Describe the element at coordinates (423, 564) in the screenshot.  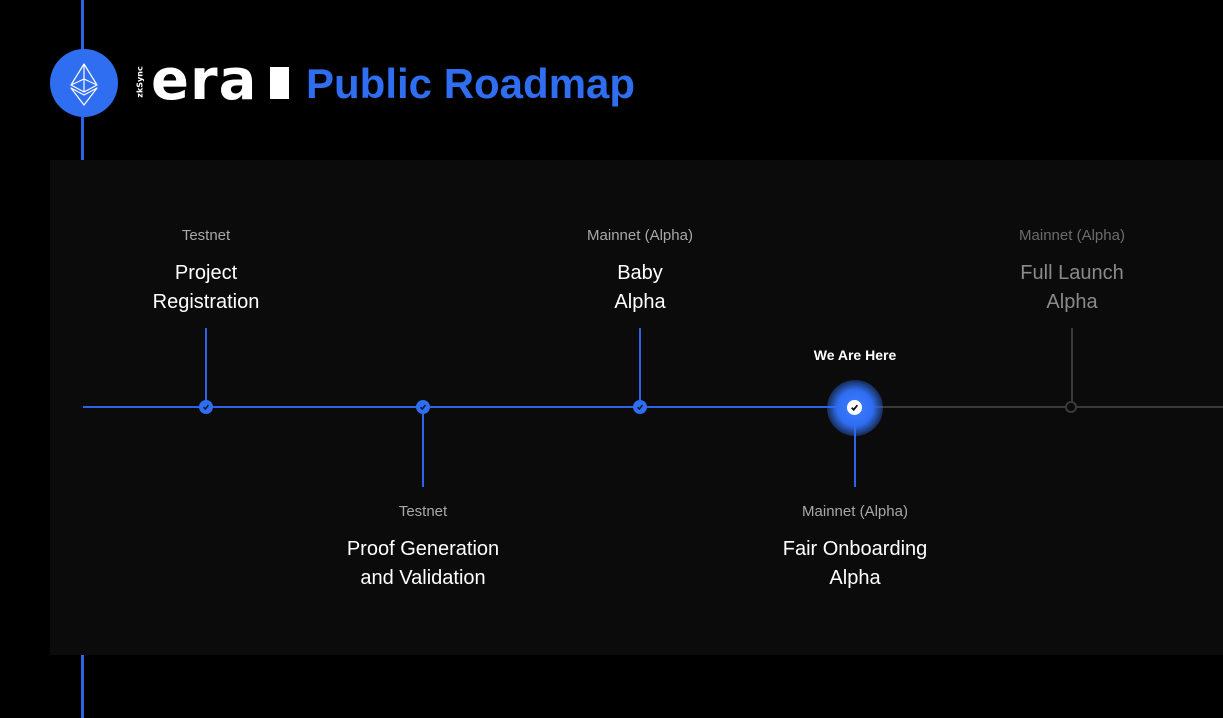
I see `milestone-title: Proof Generation and Validation` at that location.